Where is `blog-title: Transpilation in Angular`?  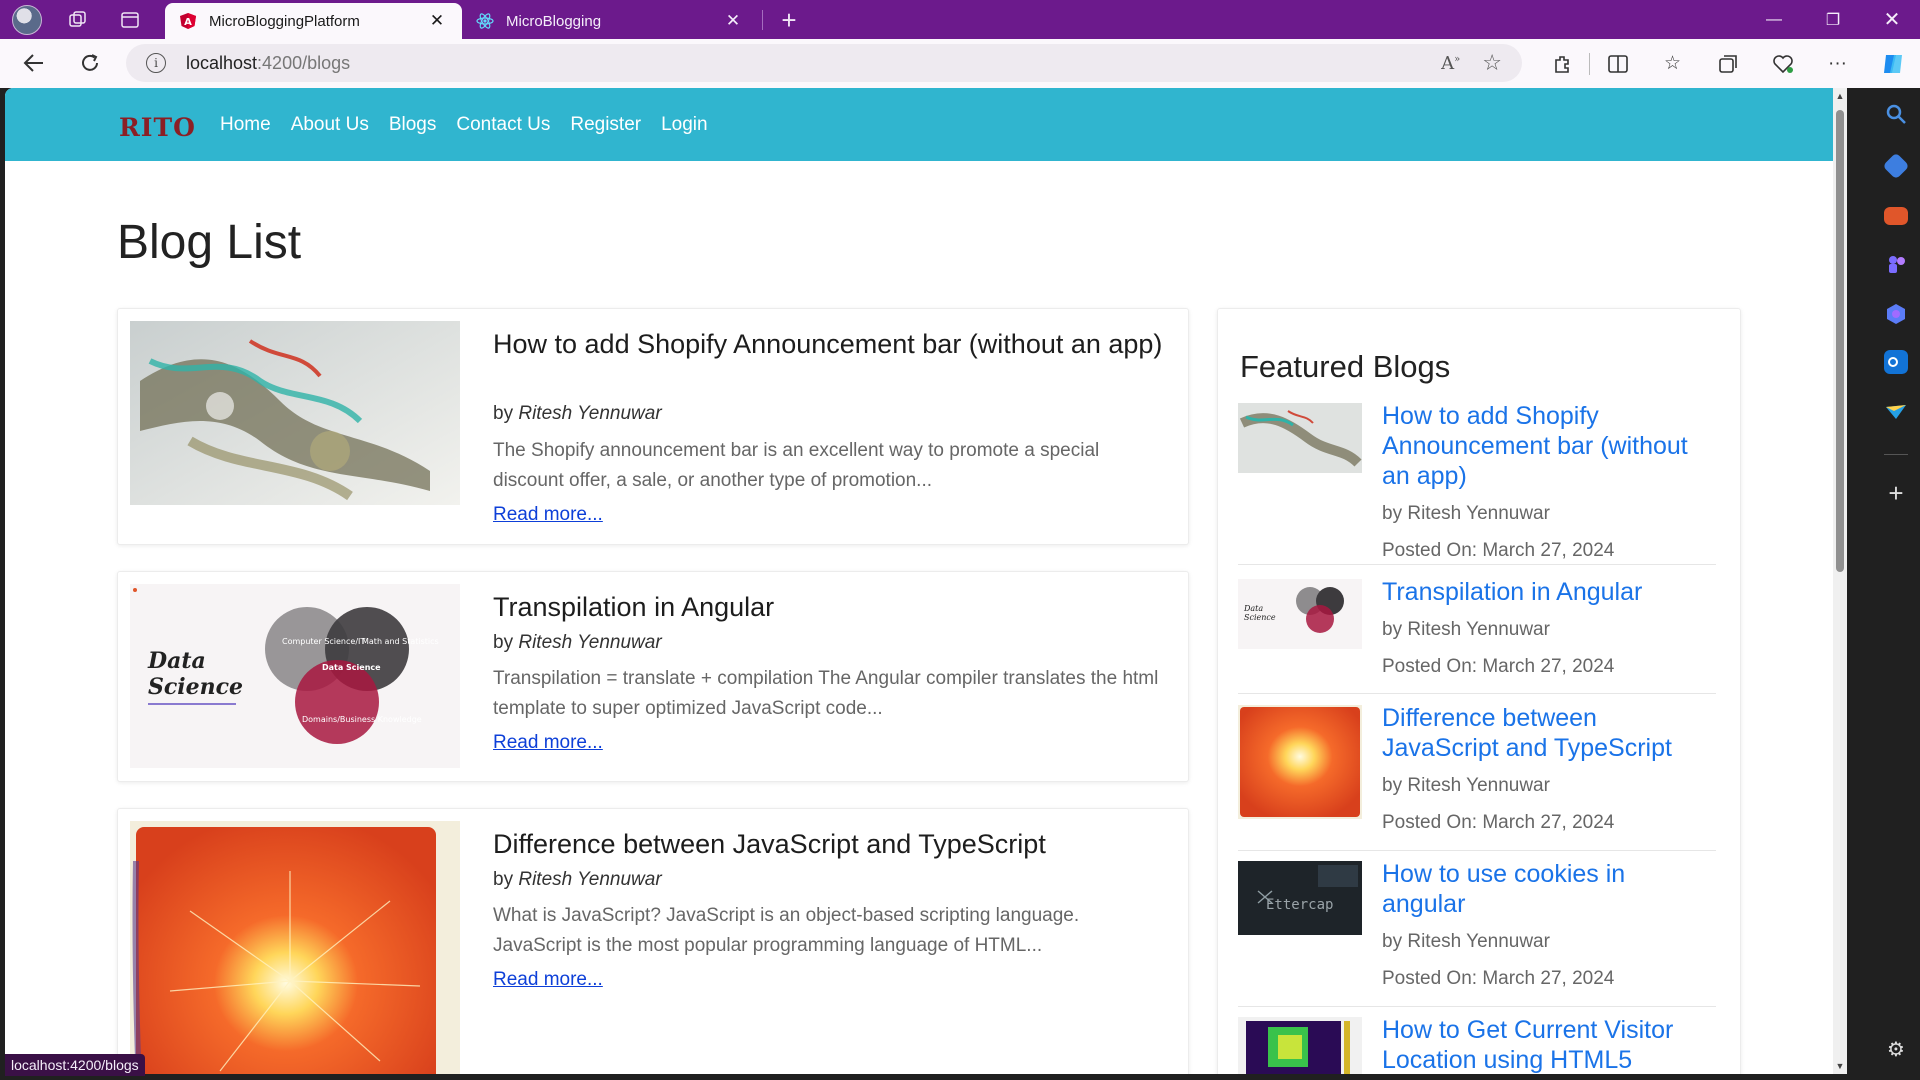
blog-title: Transpilation in Angular is located at coordinates (833, 607).